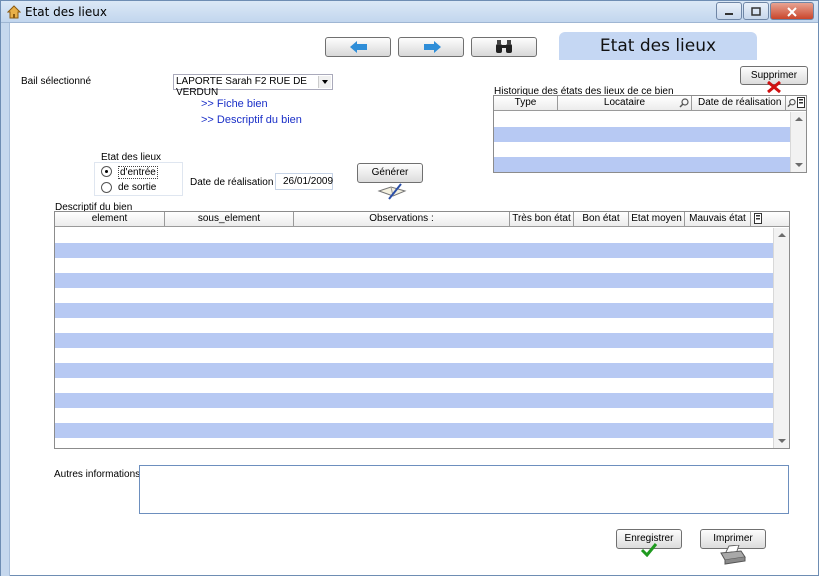 Image resolution: width=819 pixels, height=576 pixels. I want to click on checkmark-icon, so click(649, 550).